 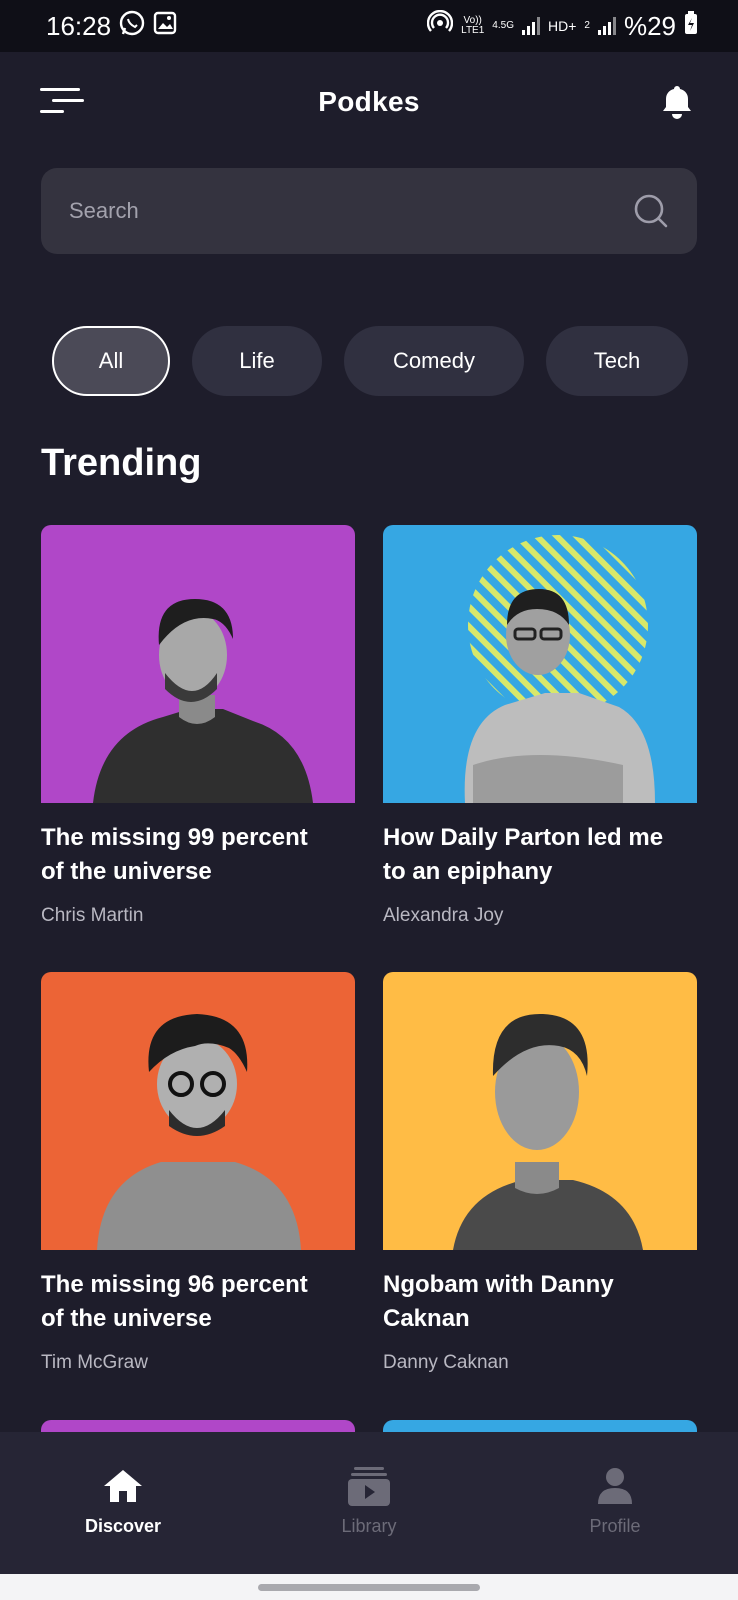 I want to click on system-gesture-bar, so click(x=369, y=1587).